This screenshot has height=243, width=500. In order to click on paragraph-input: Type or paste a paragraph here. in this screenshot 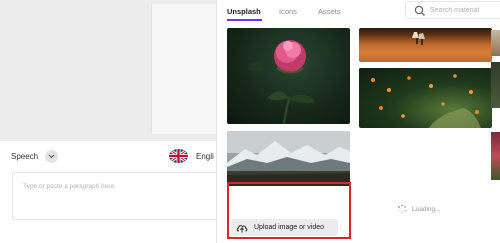, I will do `click(114, 196)`.